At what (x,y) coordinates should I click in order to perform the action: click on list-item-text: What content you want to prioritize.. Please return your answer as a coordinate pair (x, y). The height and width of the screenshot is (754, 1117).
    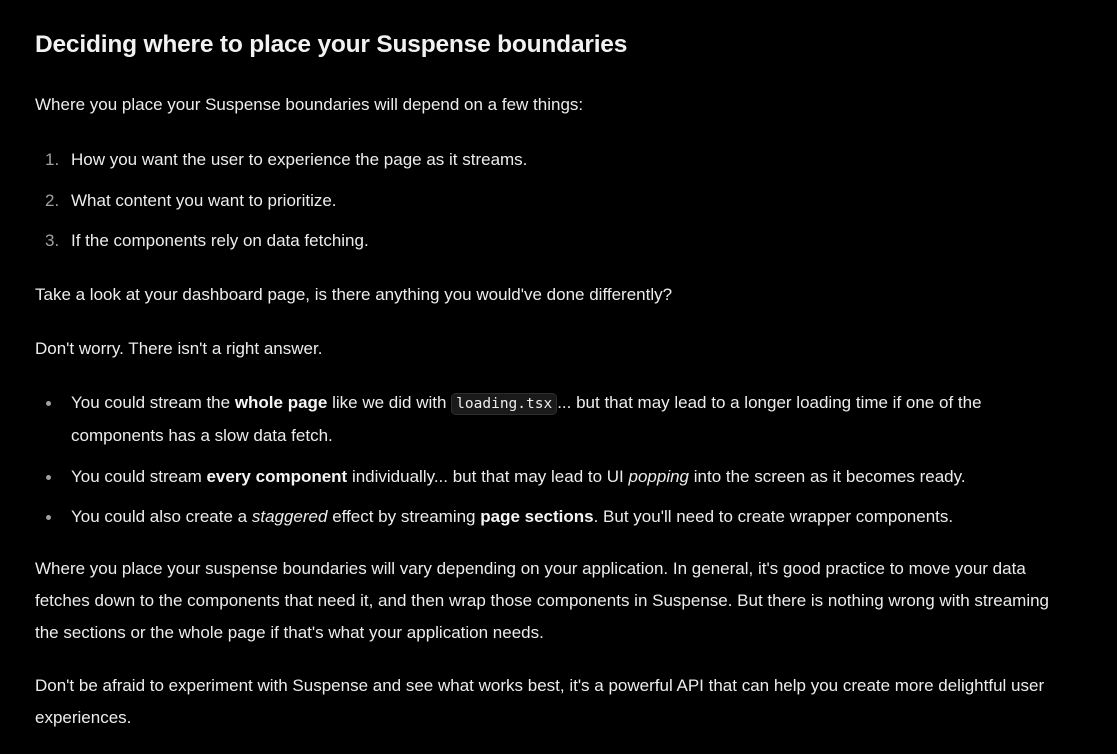
    Looking at the image, I should click on (204, 200).